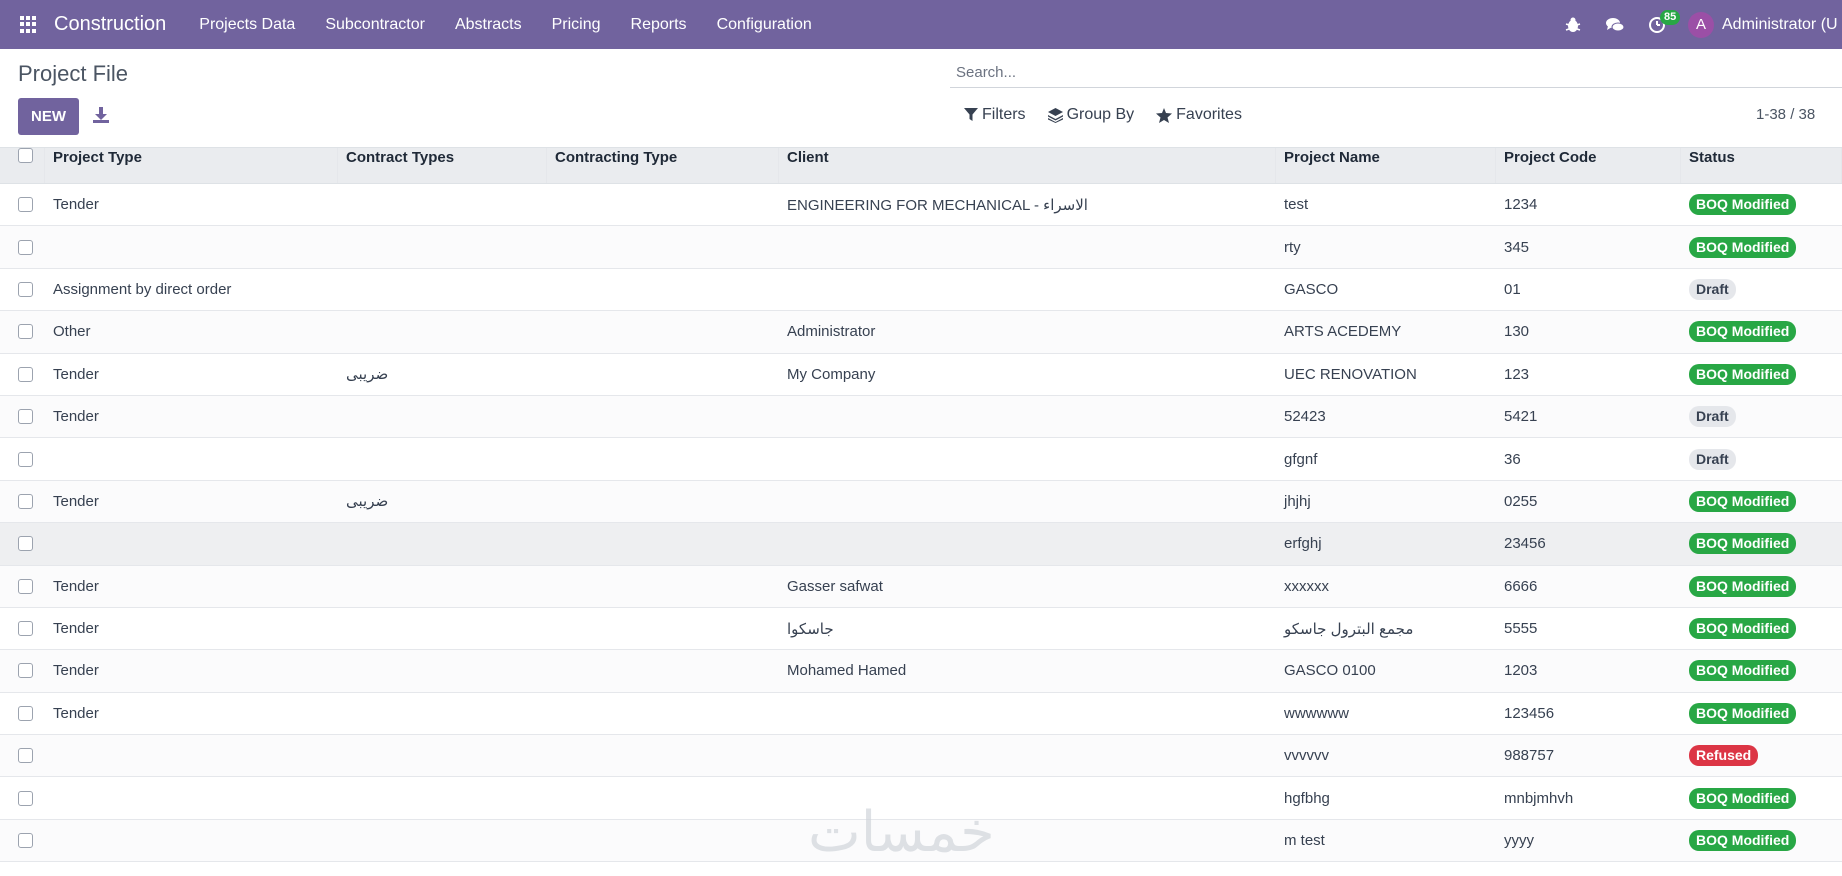 The image size is (1842, 876). Describe the element at coordinates (442, 165) in the screenshot. I see `header-contract-types: Contract Types` at that location.